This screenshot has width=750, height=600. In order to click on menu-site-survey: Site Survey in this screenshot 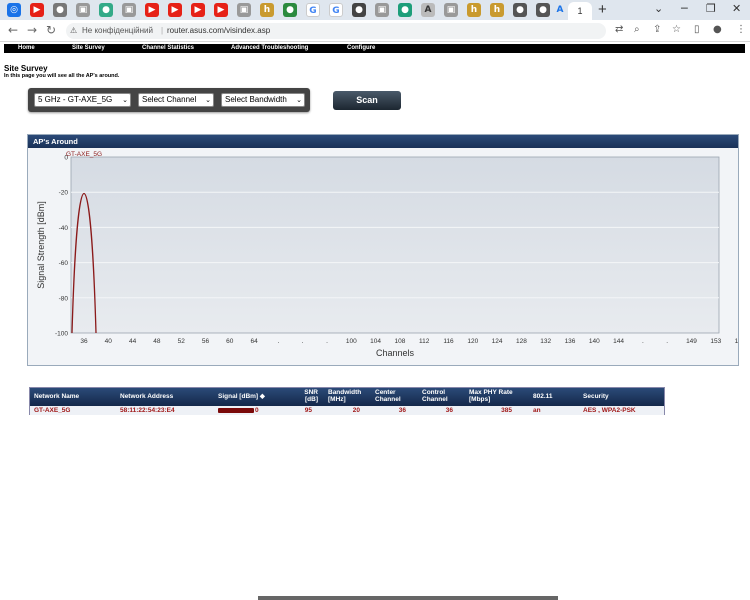, I will do `click(88, 48)`.